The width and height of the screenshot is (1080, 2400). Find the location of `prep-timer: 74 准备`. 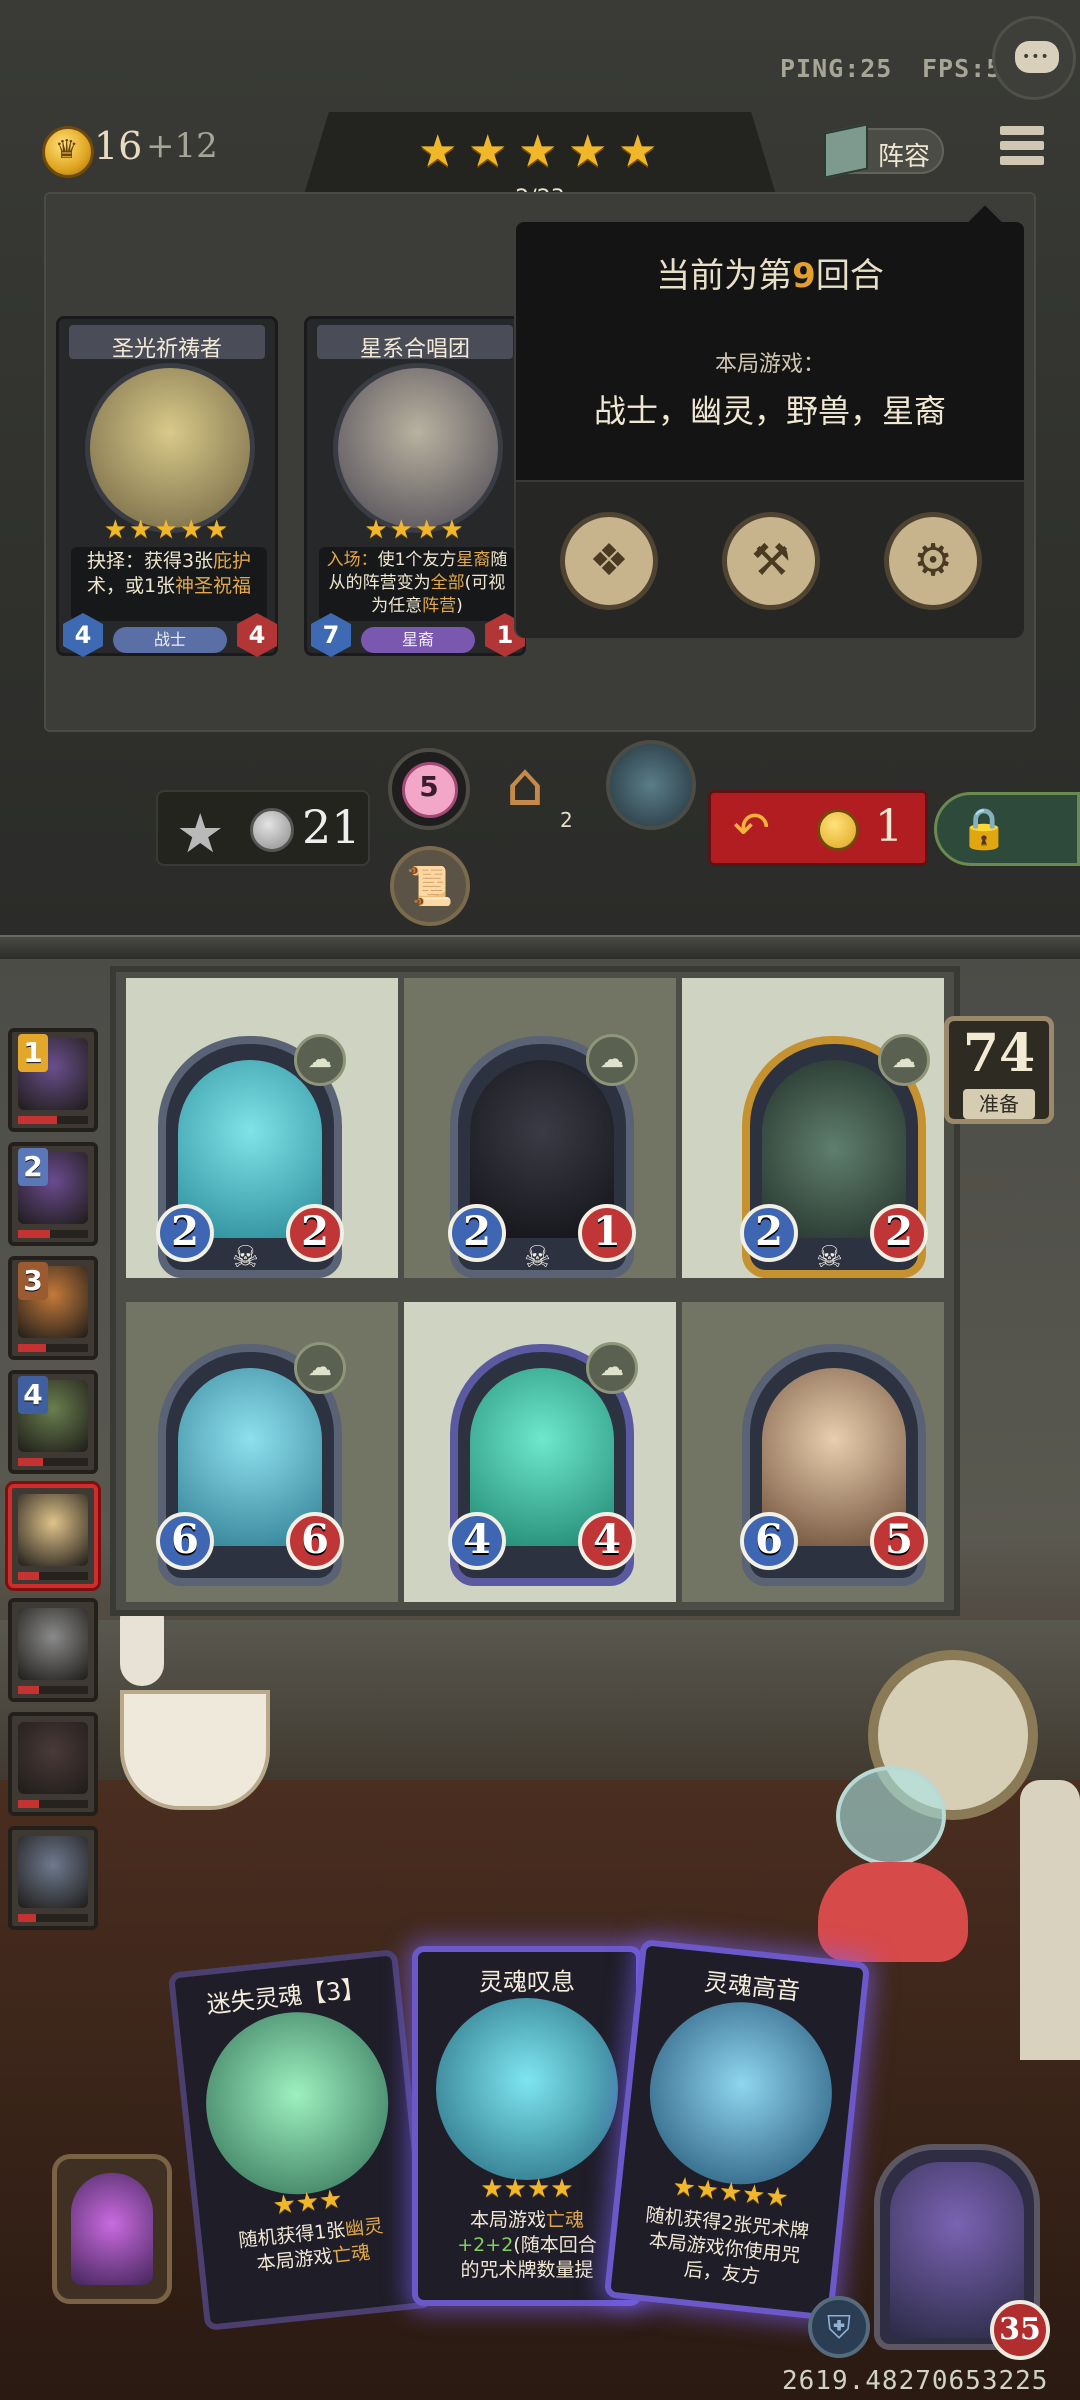

prep-timer: 74 准备 is located at coordinates (999, 1070).